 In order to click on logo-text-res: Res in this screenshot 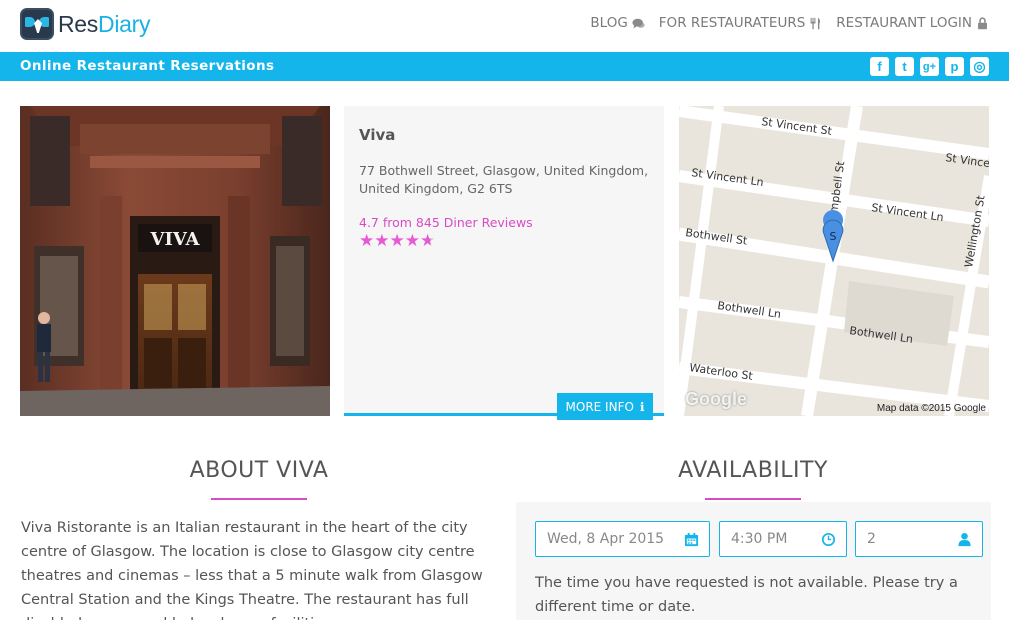, I will do `click(78, 23)`.